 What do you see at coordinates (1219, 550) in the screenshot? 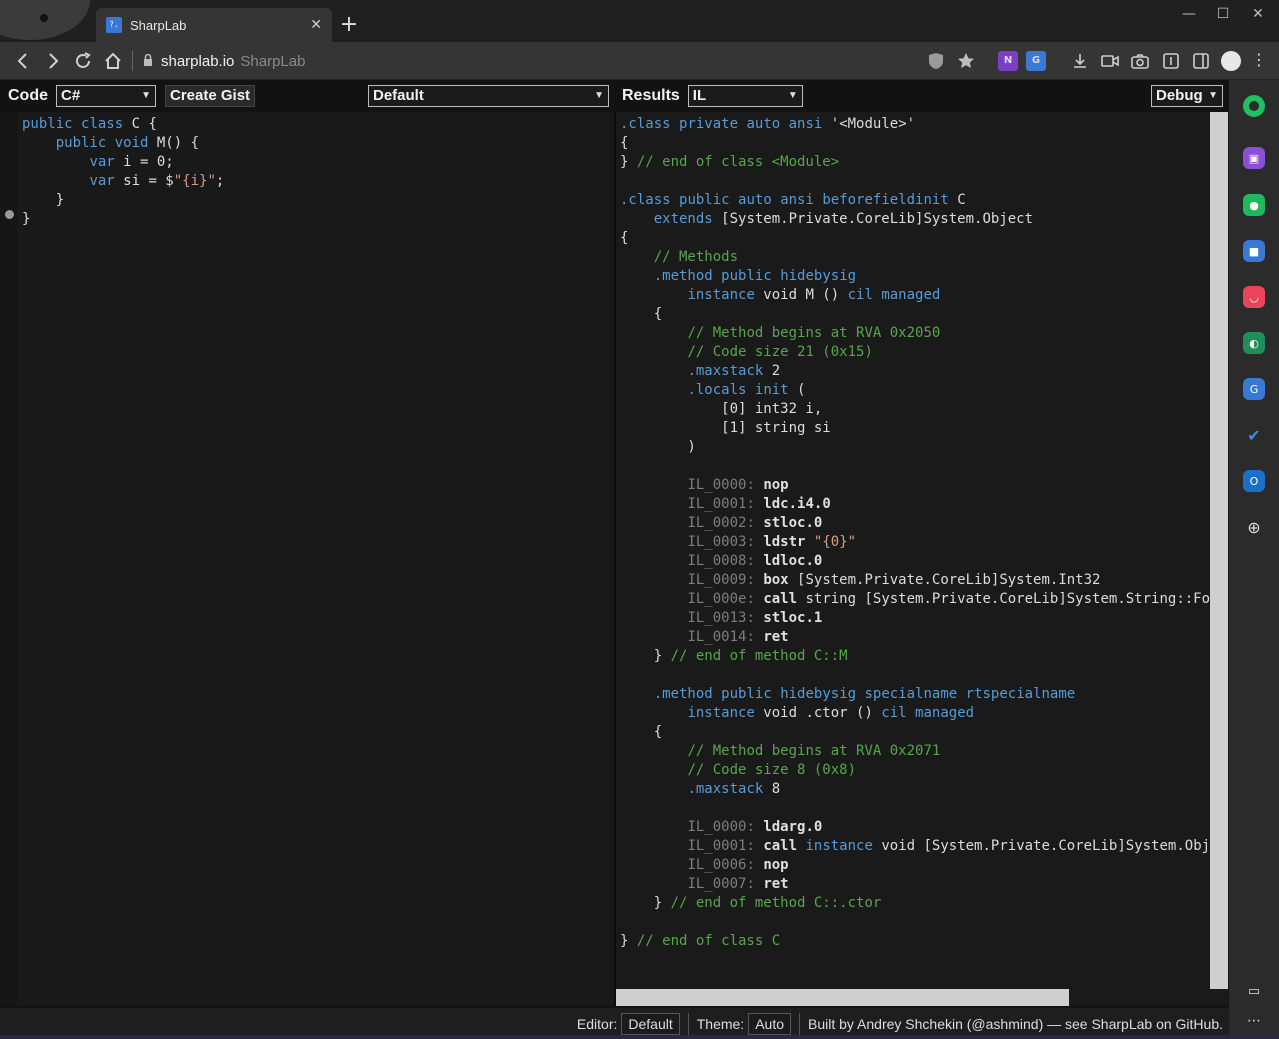
I see `results-vertical-scrollbar` at bounding box center [1219, 550].